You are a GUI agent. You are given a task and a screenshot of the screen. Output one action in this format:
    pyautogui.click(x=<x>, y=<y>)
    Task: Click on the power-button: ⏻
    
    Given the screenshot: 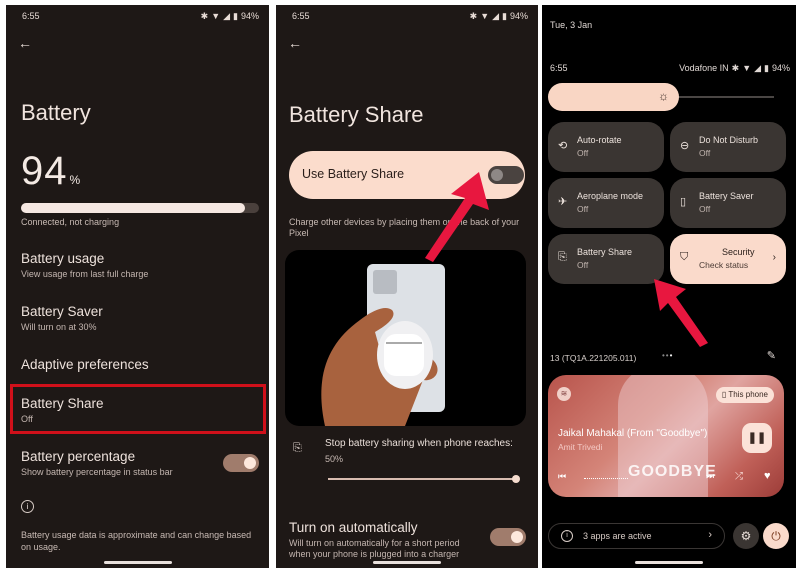 What is the action you would take?
    pyautogui.click(x=776, y=536)
    